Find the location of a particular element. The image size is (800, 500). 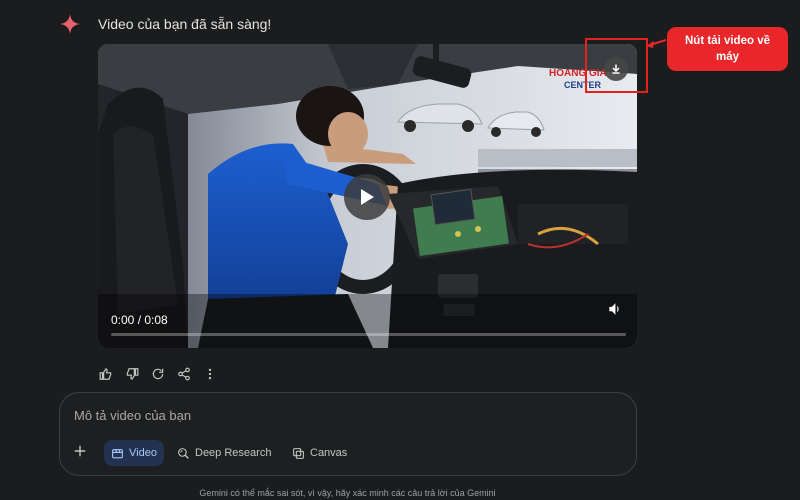

response-actions is located at coordinates (158, 374).